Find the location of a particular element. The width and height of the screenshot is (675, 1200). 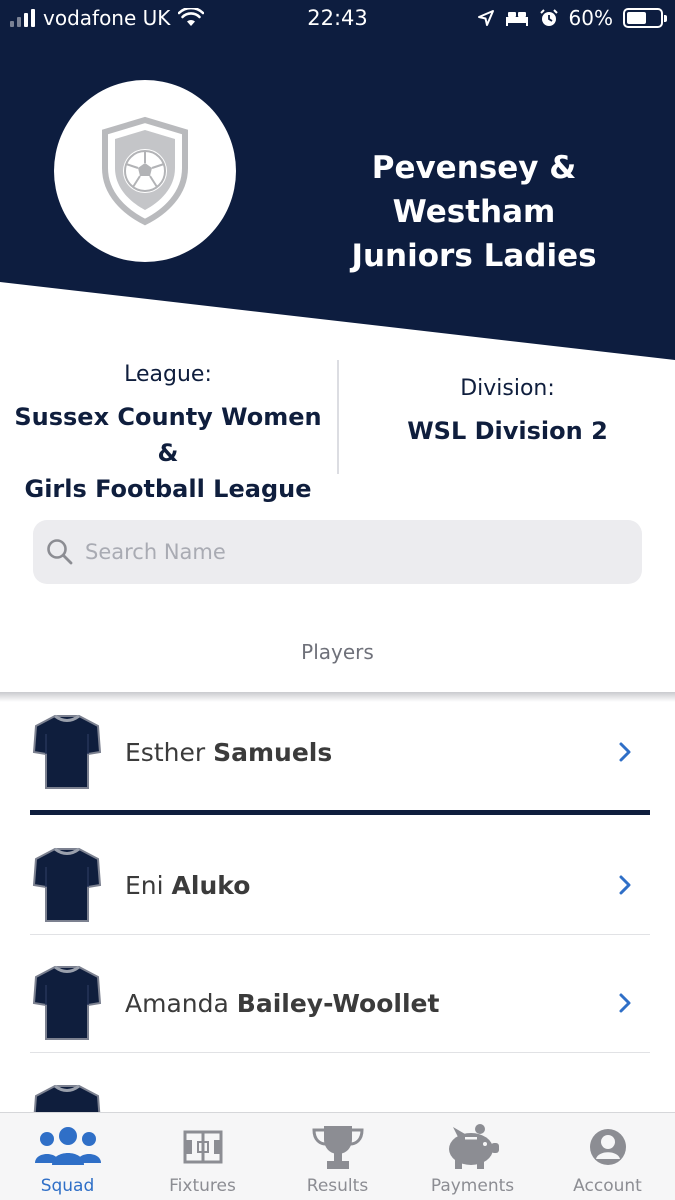

tab-bar: Squad Fixtures Results Payments Account is located at coordinates (337, 1156).